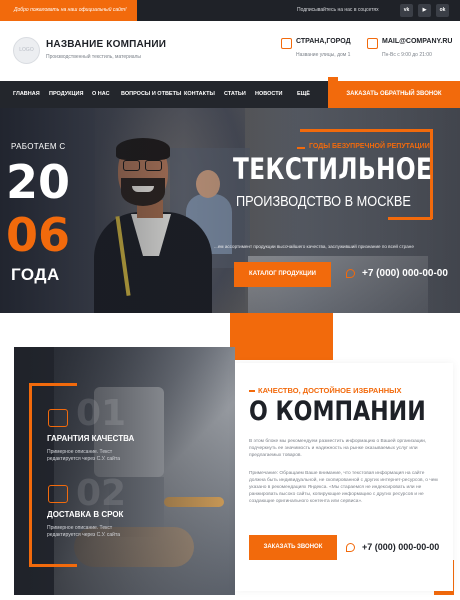  What do you see at coordinates (101, 413) in the screenshot?
I see `feature-number: 01` at bounding box center [101, 413].